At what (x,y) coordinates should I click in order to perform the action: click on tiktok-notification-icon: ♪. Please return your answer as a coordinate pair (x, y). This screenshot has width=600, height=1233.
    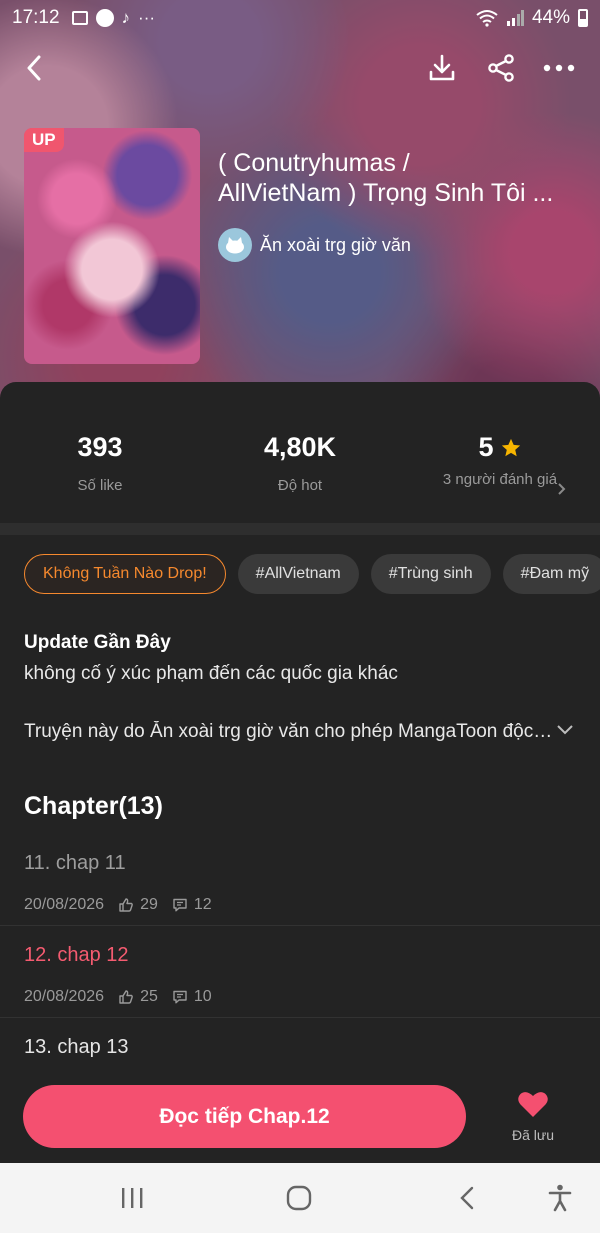
    Looking at the image, I should click on (126, 17).